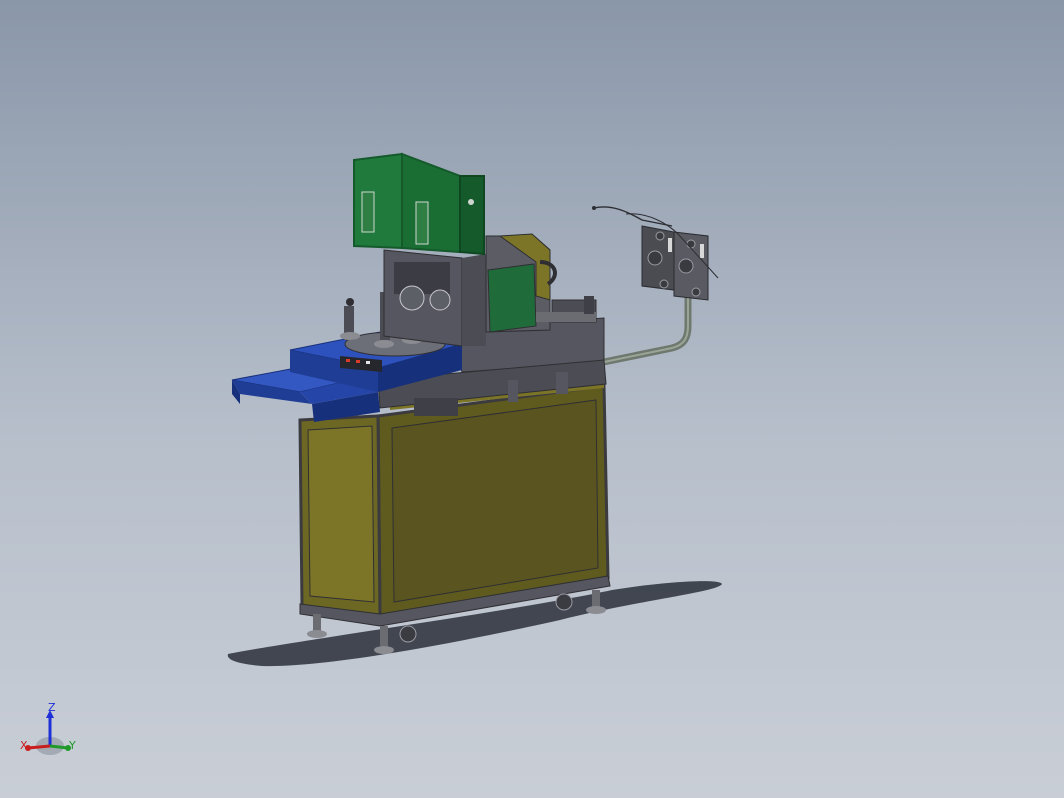  I want to click on z-axis-label: Z, so click(52, 707).